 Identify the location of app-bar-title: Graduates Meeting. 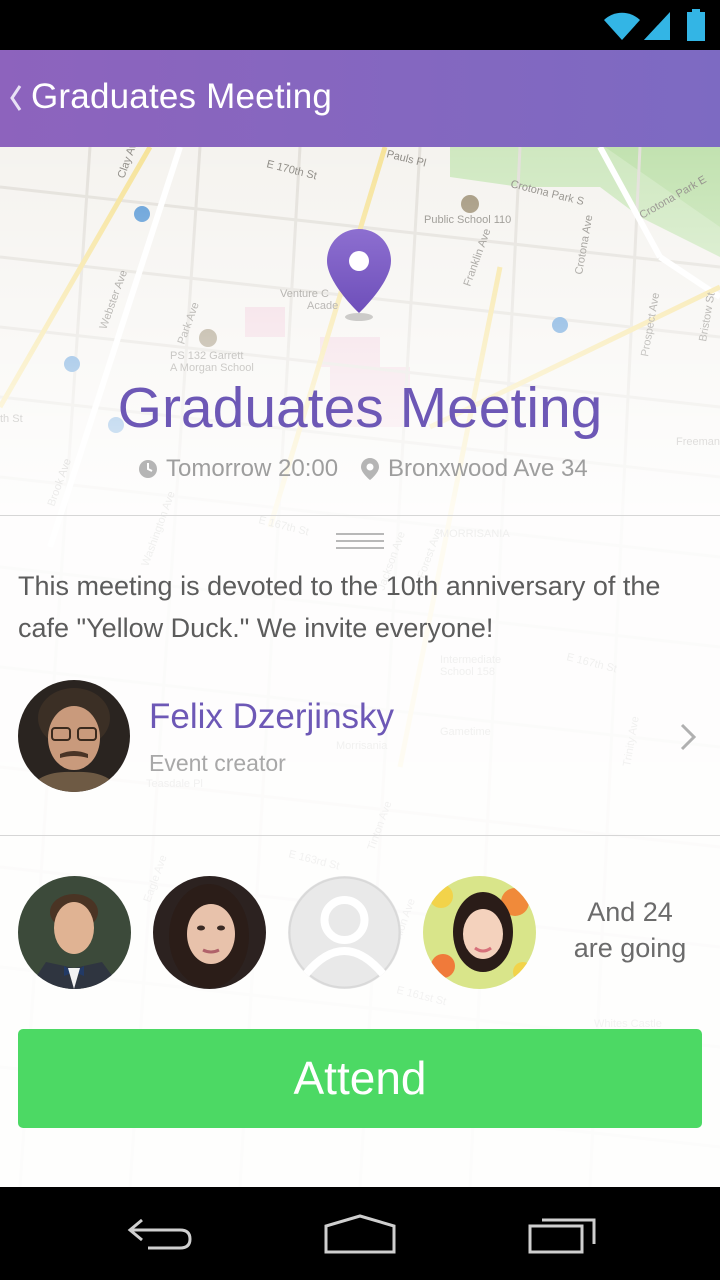
(182, 96).